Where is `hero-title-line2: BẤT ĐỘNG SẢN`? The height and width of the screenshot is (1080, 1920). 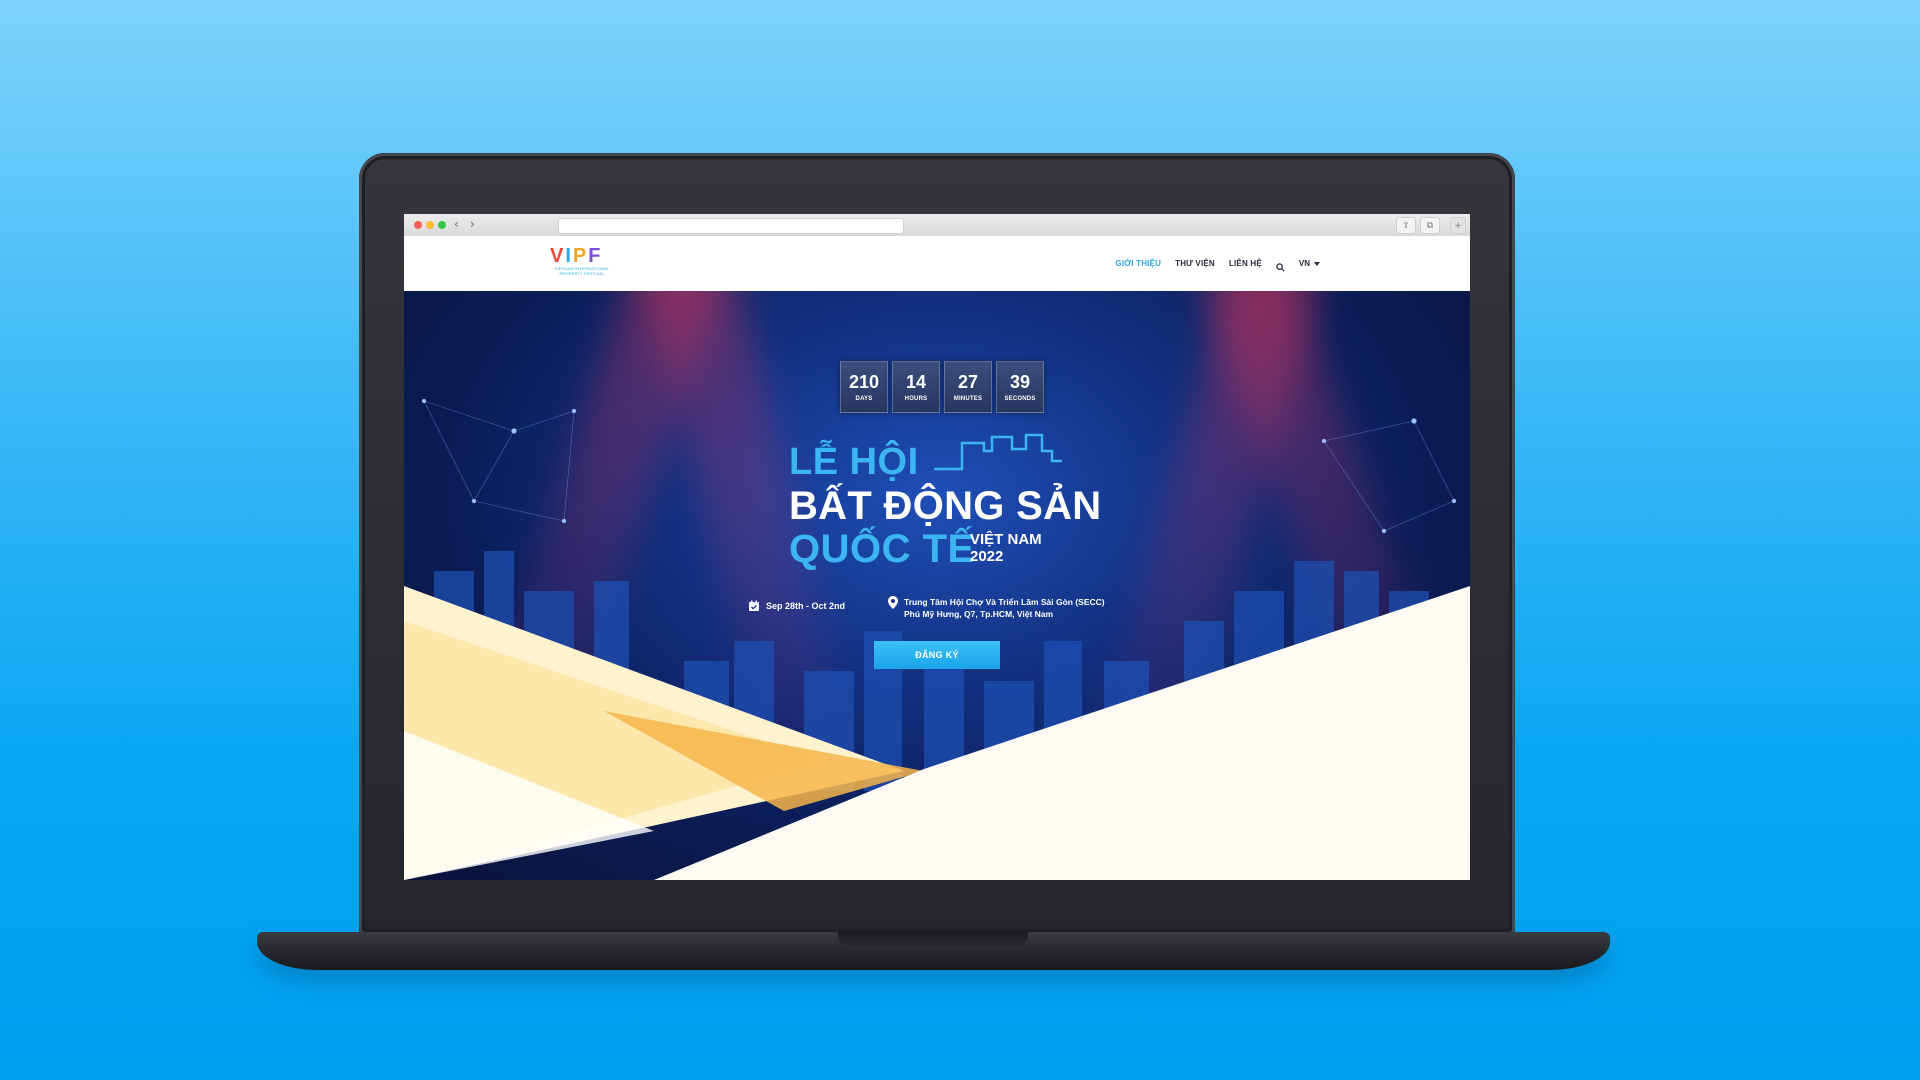 hero-title-line2: BẤT ĐỘNG SẢN is located at coordinates (945, 506).